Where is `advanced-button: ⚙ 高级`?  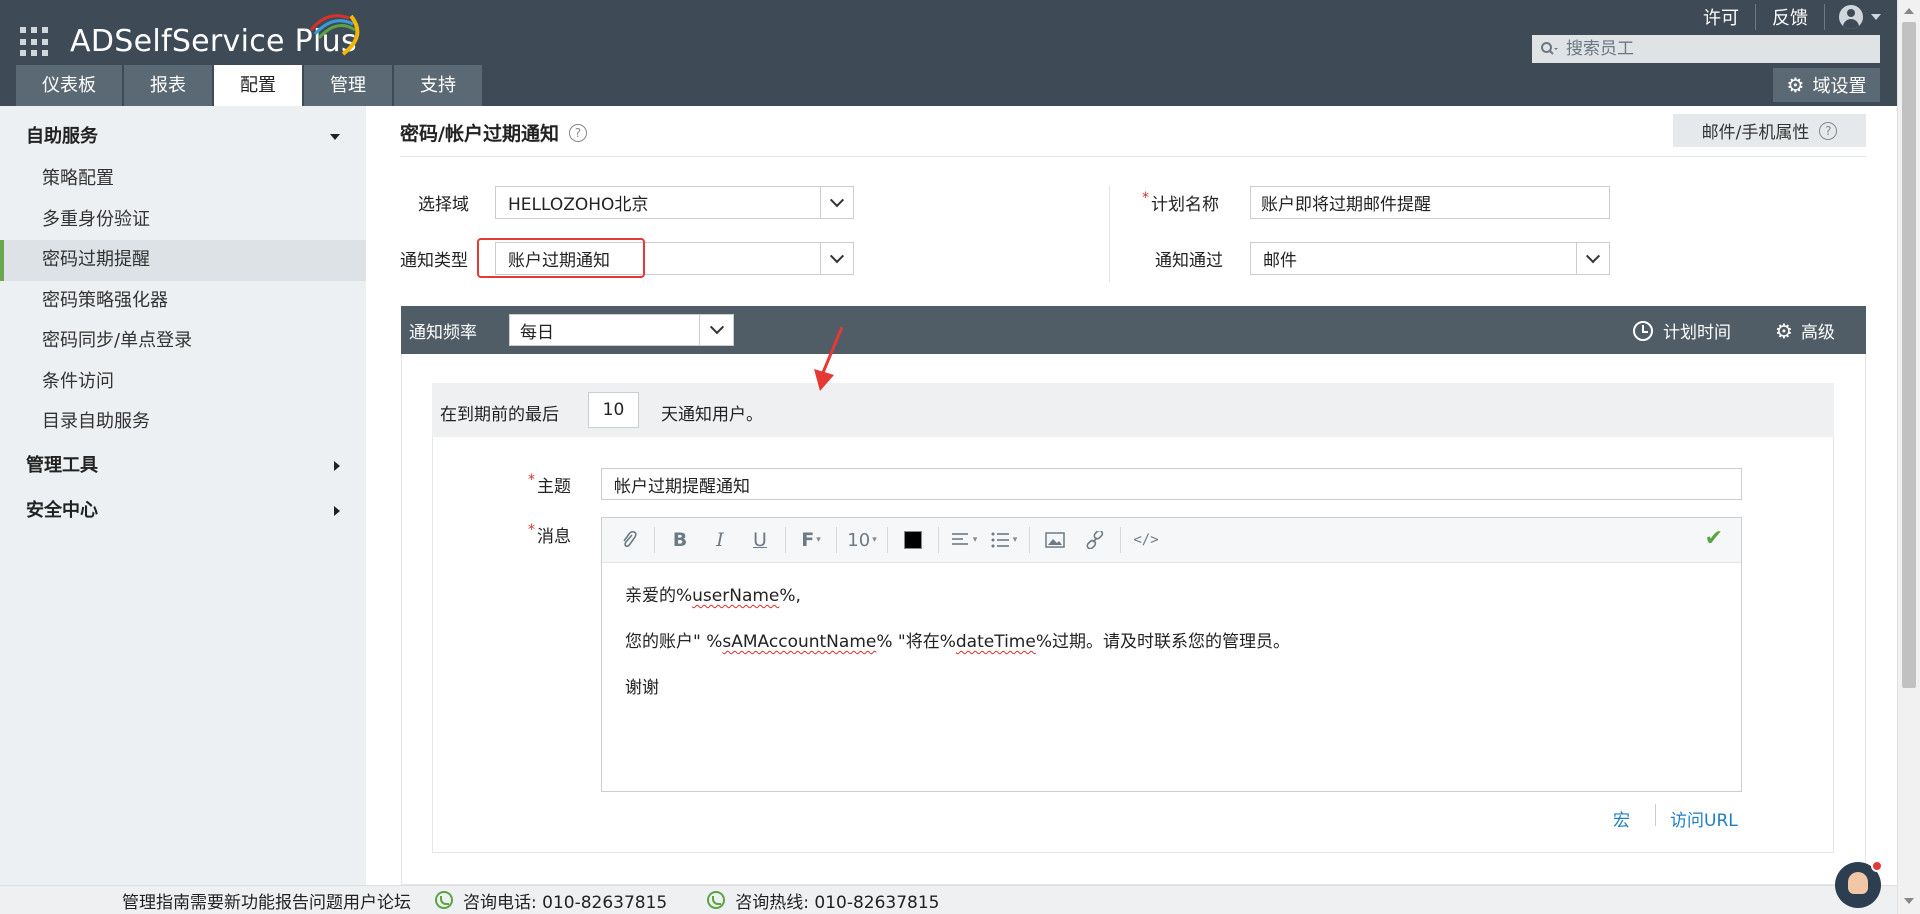
advanced-button: ⚙ 高级 is located at coordinates (1805, 331).